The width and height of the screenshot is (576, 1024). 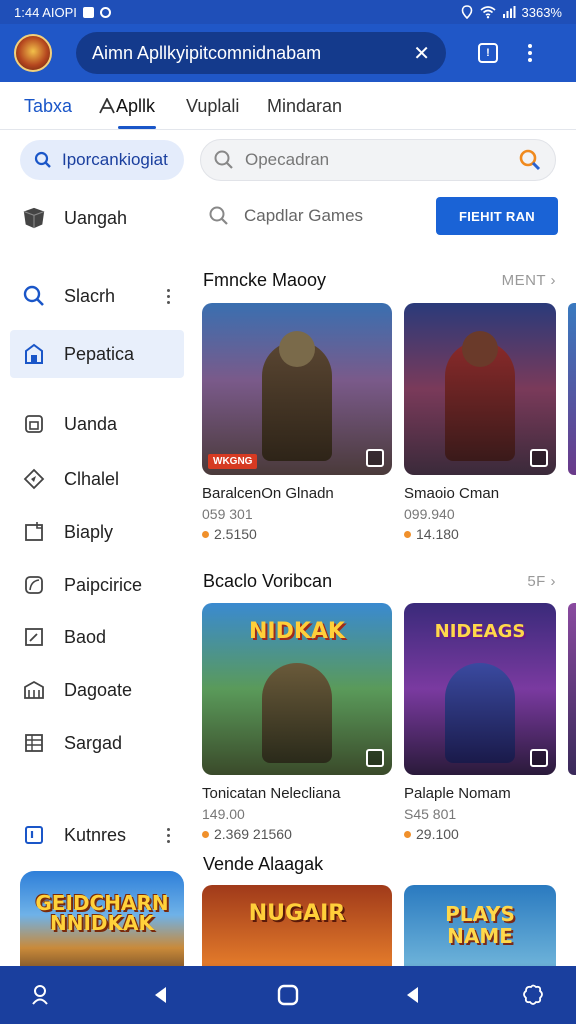 I want to click on top-tabs: Tabxa Apllk Vuplali Mindaran, so click(x=288, y=106).